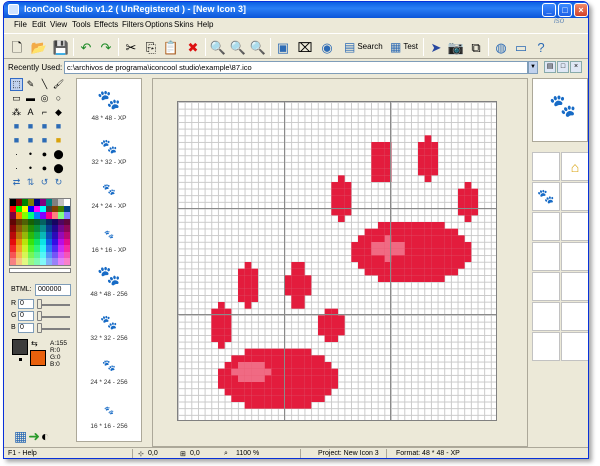  What do you see at coordinates (58, 182) in the screenshot?
I see `rotate-right-icon: ↻` at bounding box center [58, 182].